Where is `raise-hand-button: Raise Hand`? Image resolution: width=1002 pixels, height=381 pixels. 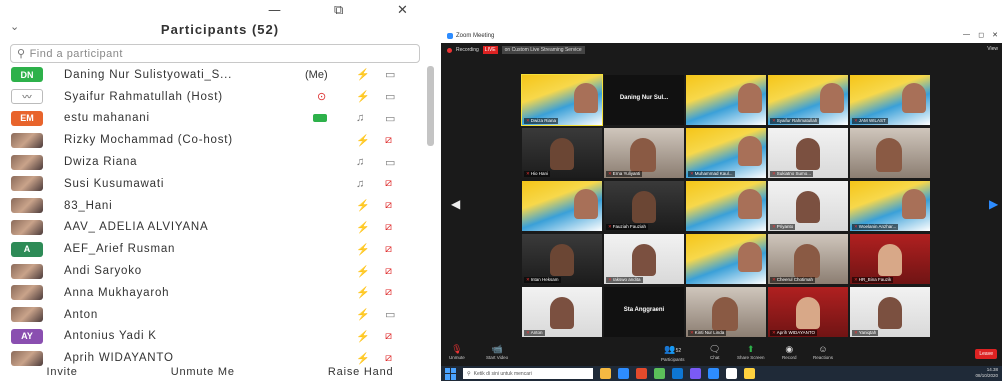
raise-hand-button: Raise Hand is located at coordinates (360, 373).